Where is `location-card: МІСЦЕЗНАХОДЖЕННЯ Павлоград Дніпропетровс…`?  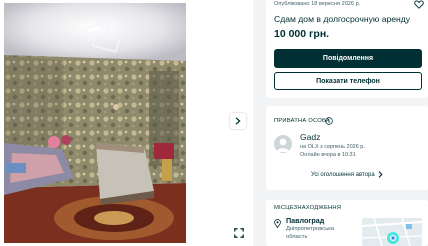
location-card: МІСЦЕЗНАХОДЖЕННЯ Павлоград Дніпропетровс… is located at coordinates (347, 223).